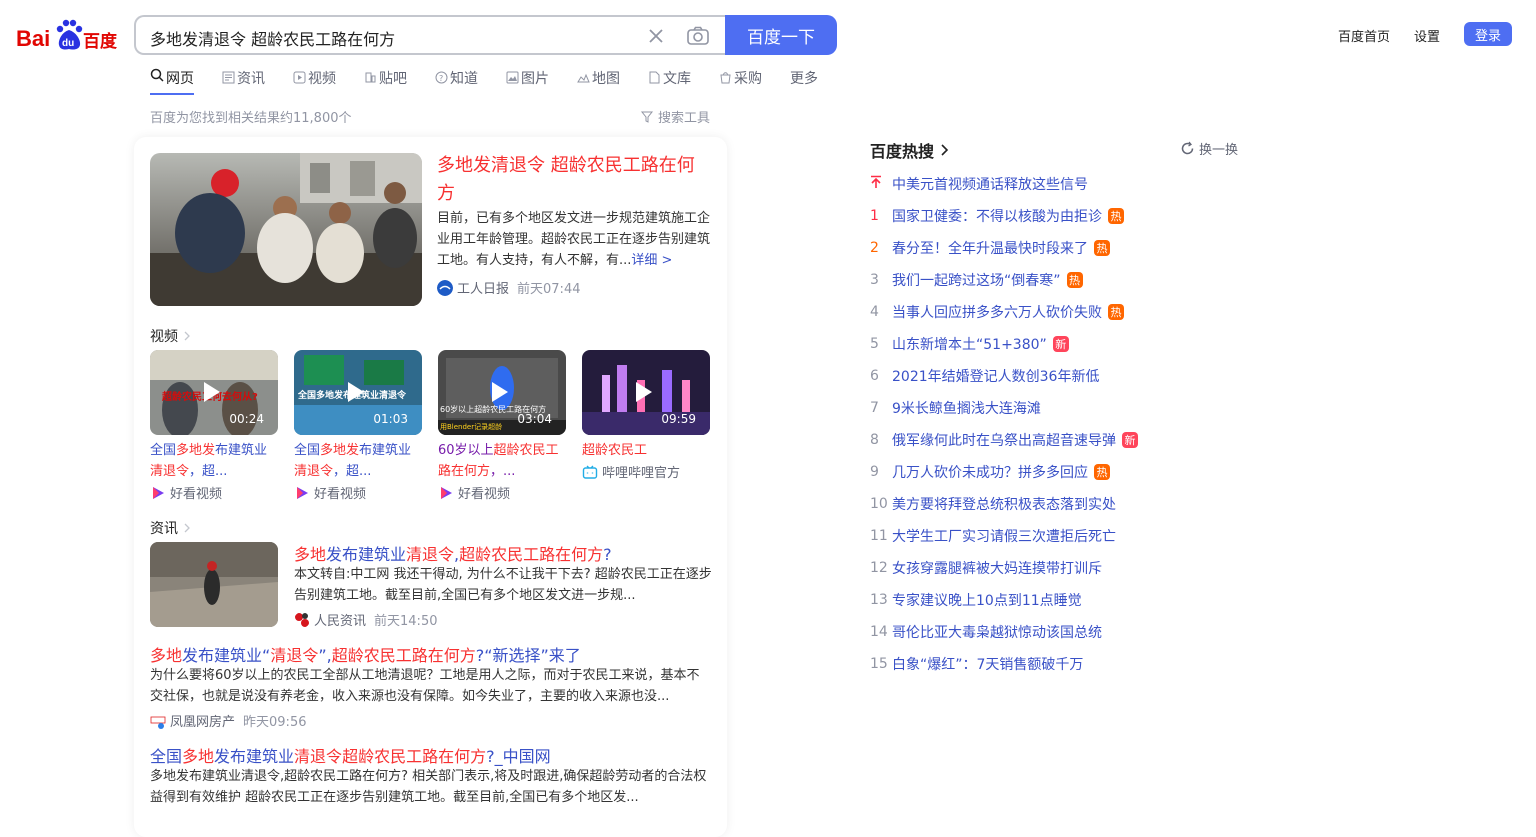  What do you see at coordinates (598, 77) in the screenshot?
I see `tab-map: 地图` at bounding box center [598, 77].